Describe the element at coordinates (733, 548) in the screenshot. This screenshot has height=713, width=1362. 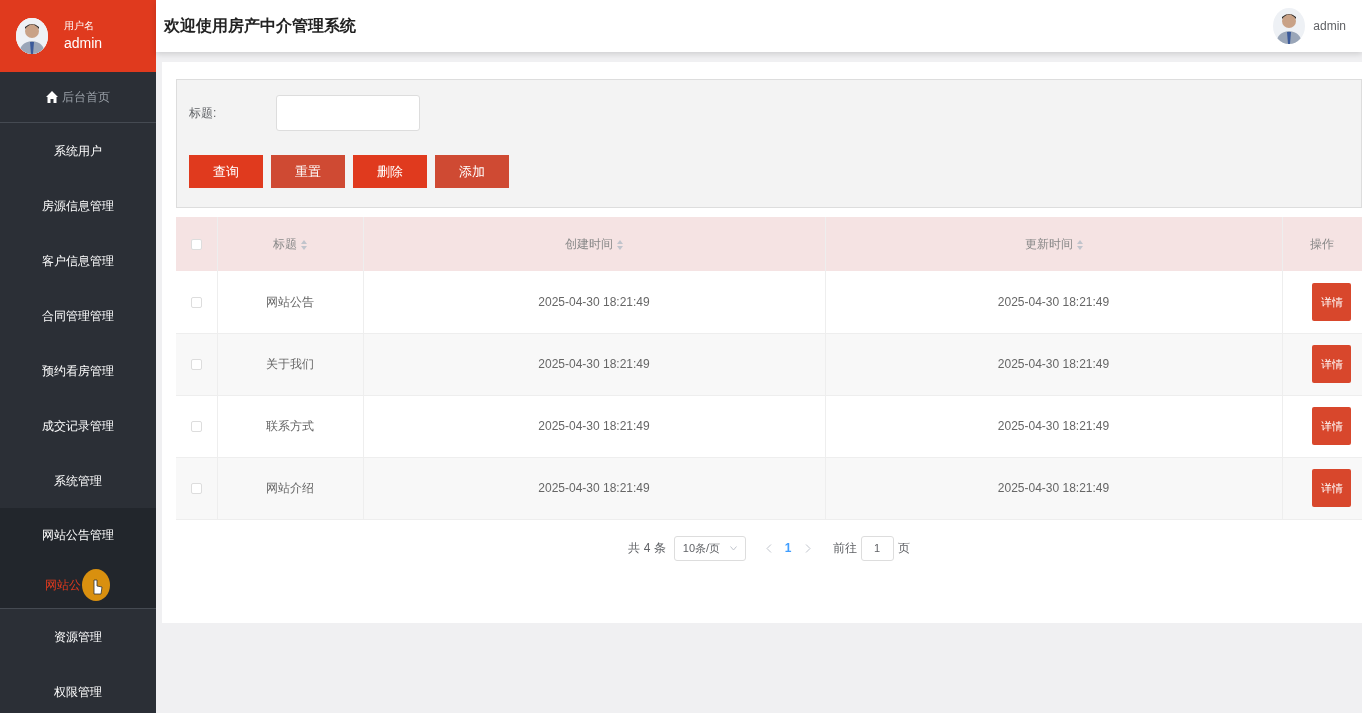
I see `caret-icon` at that location.